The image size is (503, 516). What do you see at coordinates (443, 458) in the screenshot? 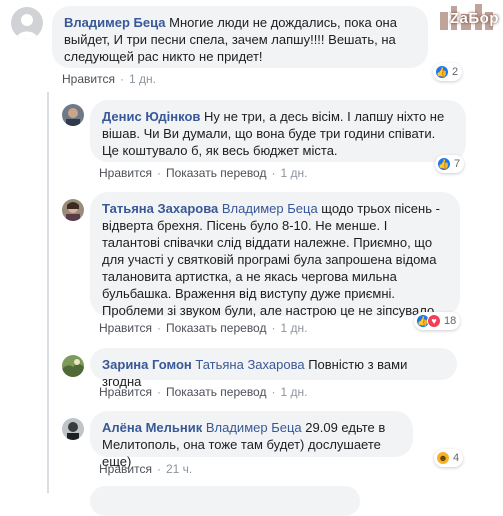
I see `laughing-face-icon: ☻` at bounding box center [443, 458].